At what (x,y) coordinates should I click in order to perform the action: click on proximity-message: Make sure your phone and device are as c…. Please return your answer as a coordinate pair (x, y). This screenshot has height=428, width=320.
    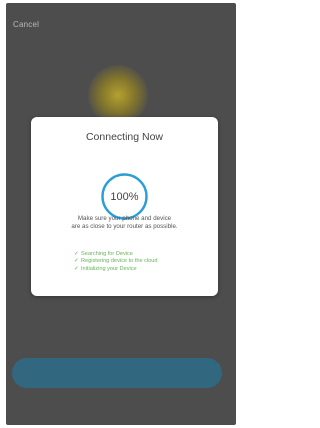
    Looking at the image, I should click on (124, 223).